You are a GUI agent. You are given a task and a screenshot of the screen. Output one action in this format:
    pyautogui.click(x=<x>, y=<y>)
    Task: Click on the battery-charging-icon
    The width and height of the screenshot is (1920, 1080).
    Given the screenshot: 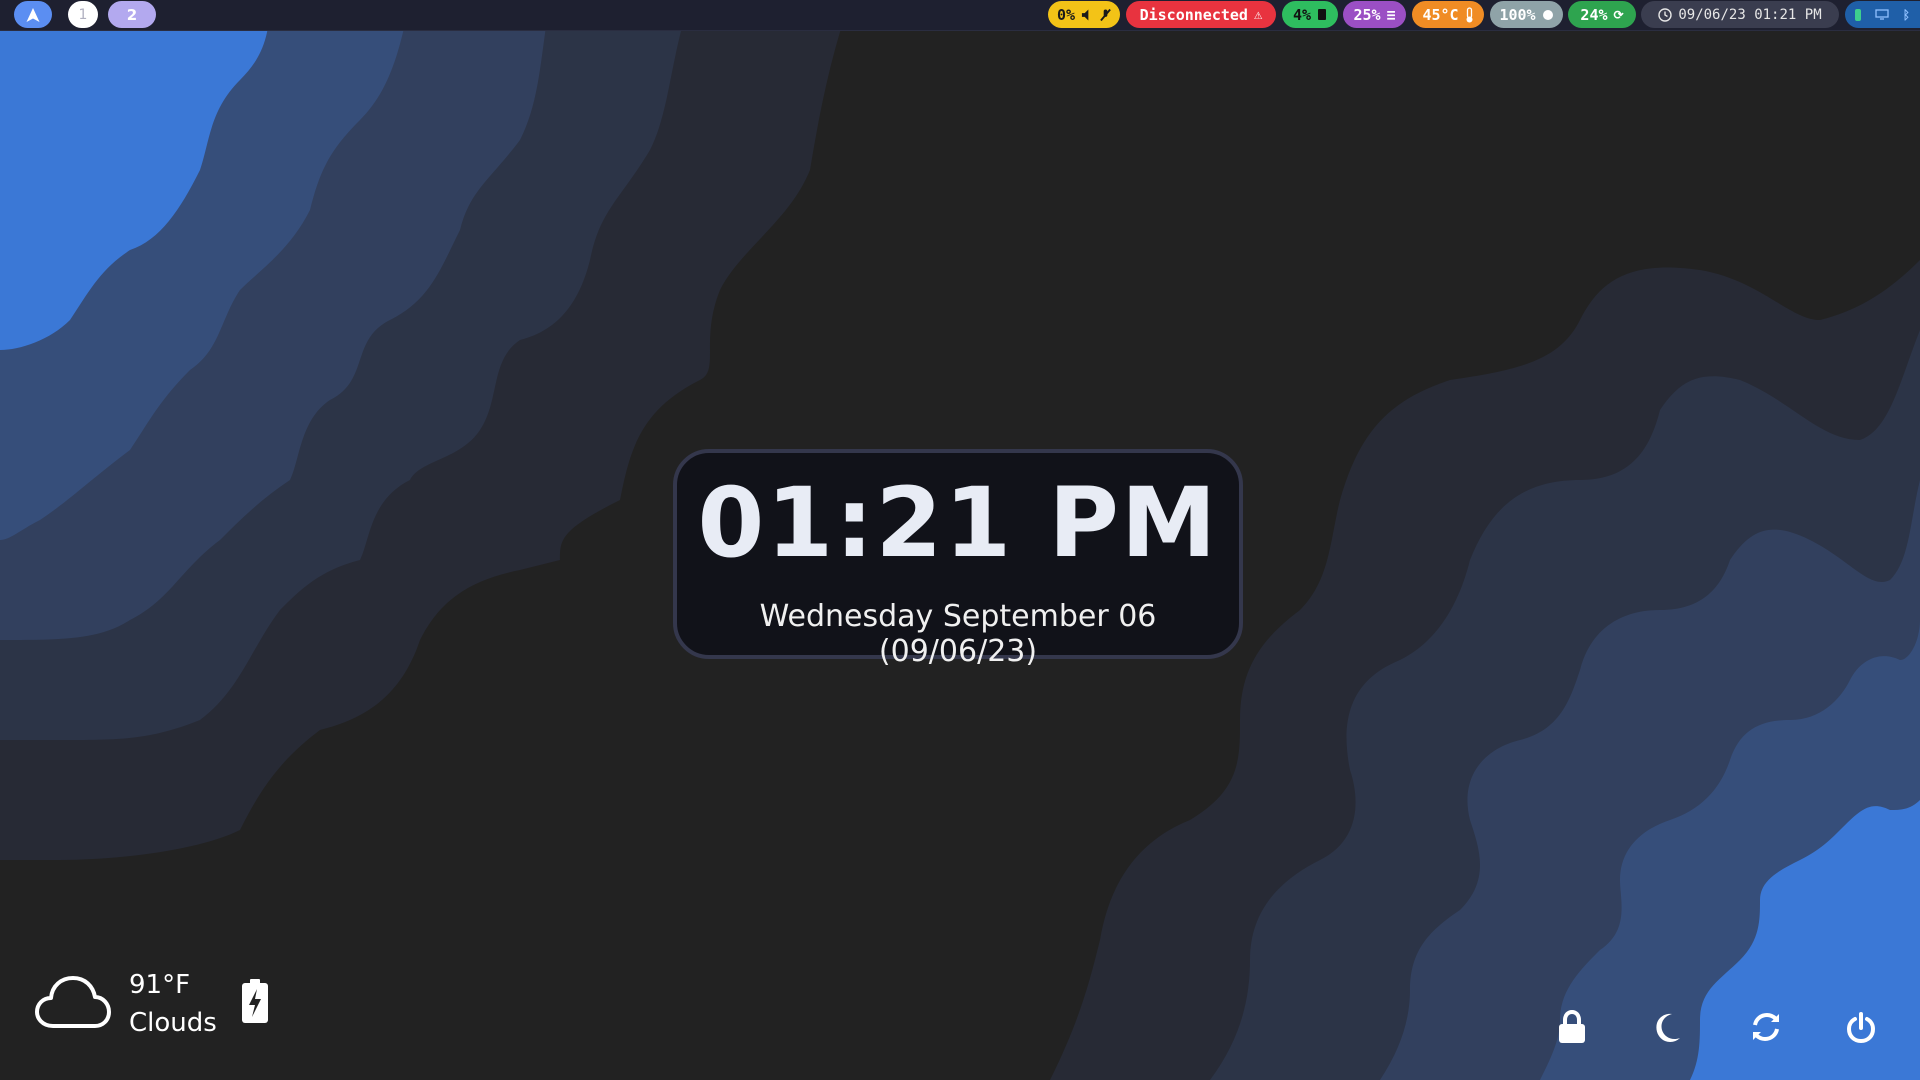 What is the action you would take?
    pyautogui.click(x=255, y=1001)
    